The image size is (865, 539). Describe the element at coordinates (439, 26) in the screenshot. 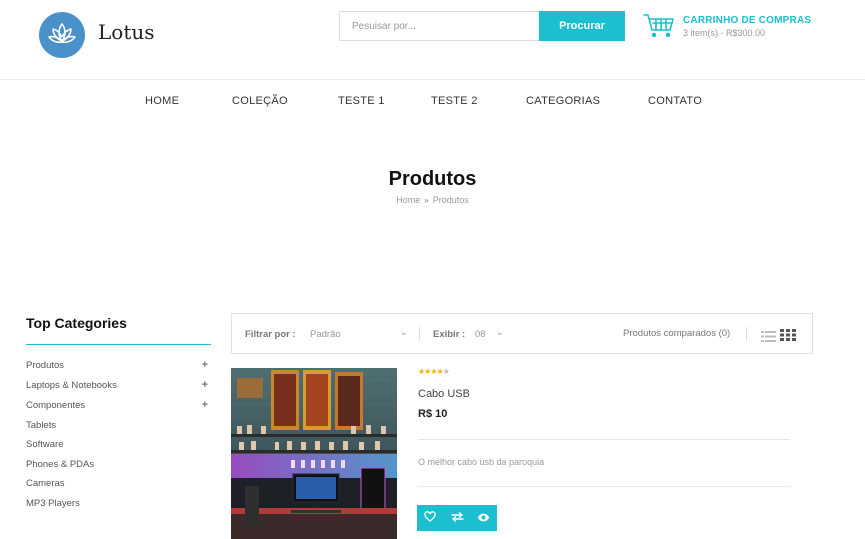

I see `search-input` at that location.